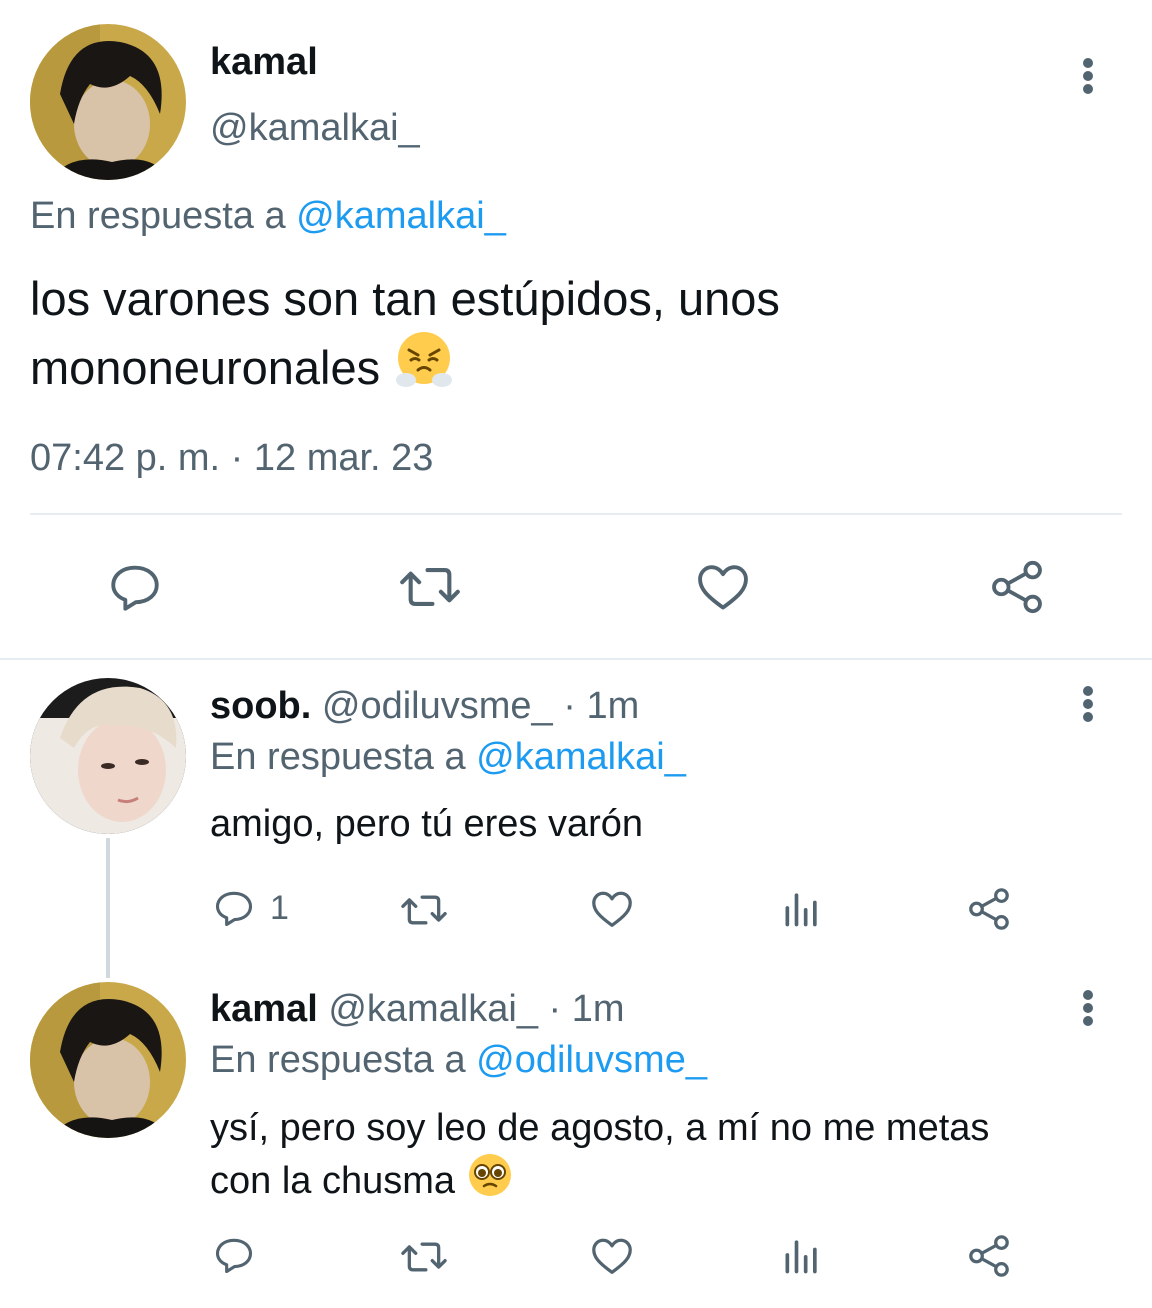 The height and width of the screenshot is (1308, 1152). Describe the element at coordinates (260, 706) in the screenshot. I see `display-name: soob.` at that location.